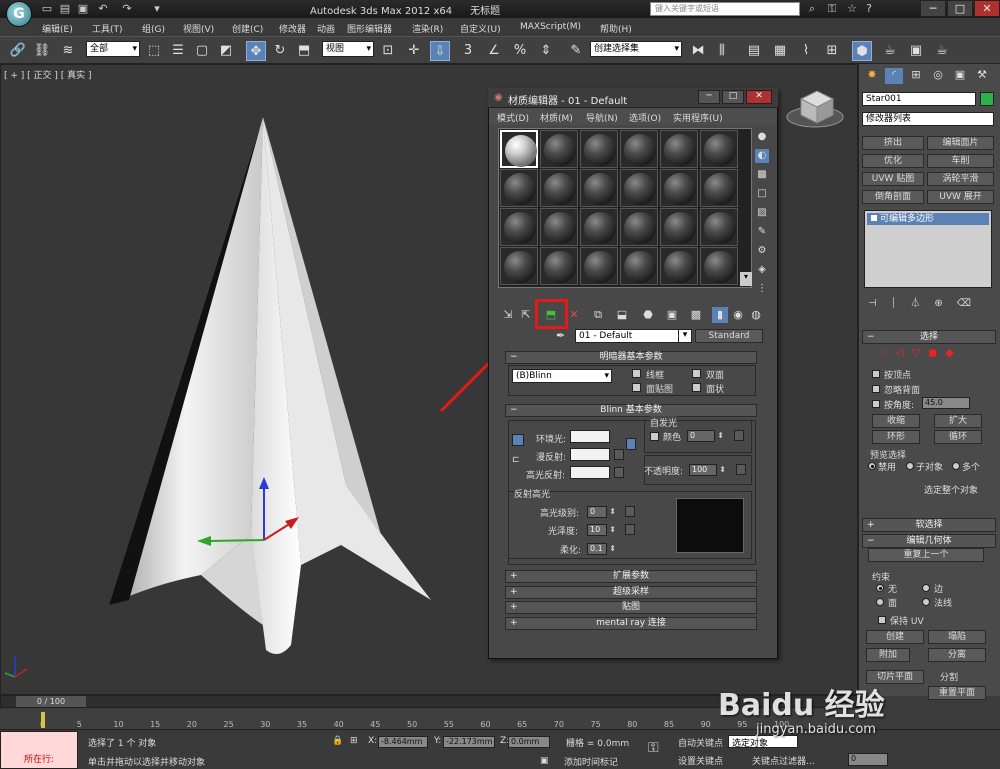 This screenshot has width=1000, height=769. Describe the element at coordinates (65, 9) in the screenshot. I see `open-file-icon: ▤` at that location.